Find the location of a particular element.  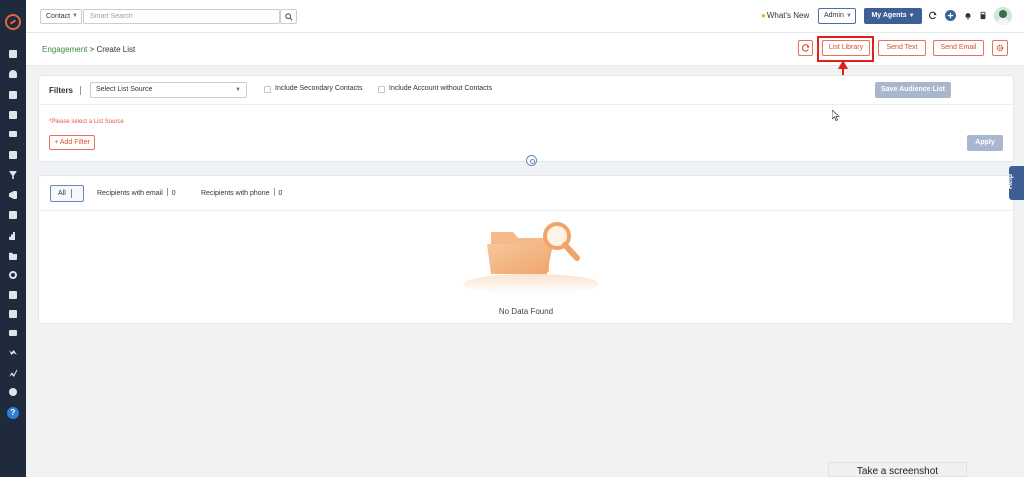

bar-chart-icon is located at coordinates (12, 236).